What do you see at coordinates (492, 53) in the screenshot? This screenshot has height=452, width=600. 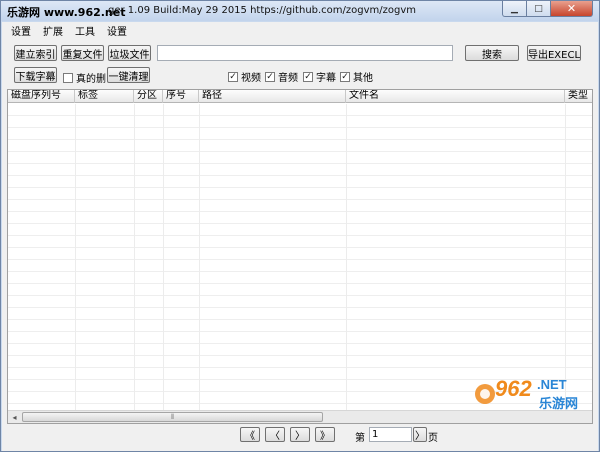 I see `search-button: 搜索` at bounding box center [492, 53].